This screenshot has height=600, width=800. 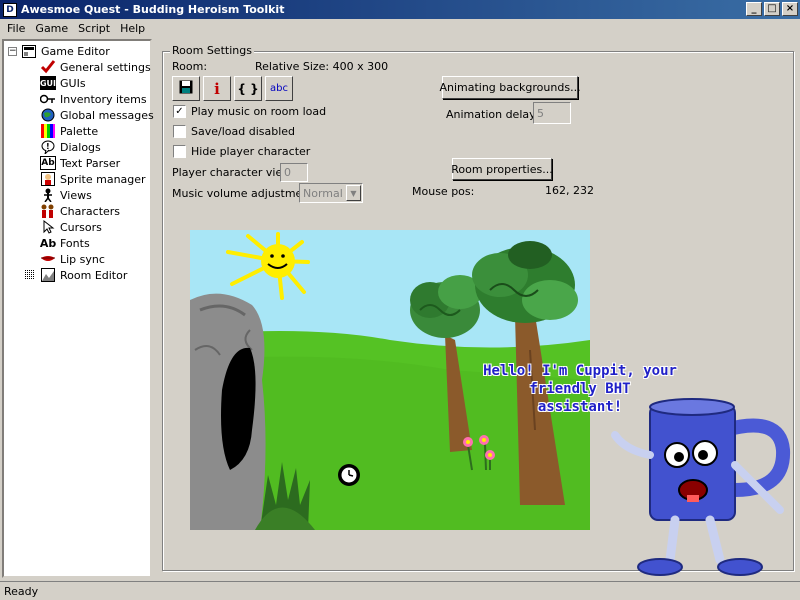 What do you see at coordinates (243, 193) in the screenshot?
I see `music-volume-label: Music volume adjustment` at bounding box center [243, 193].